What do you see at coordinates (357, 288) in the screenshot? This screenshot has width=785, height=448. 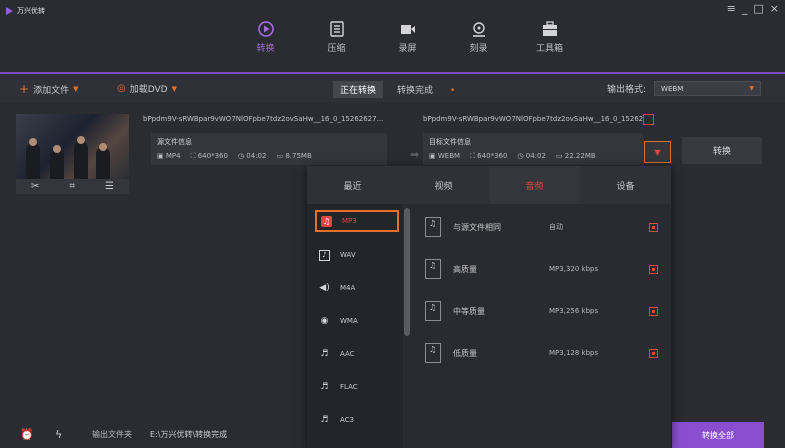 I see `format-item-m4a: ◀) M4A` at bounding box center [357, 288].